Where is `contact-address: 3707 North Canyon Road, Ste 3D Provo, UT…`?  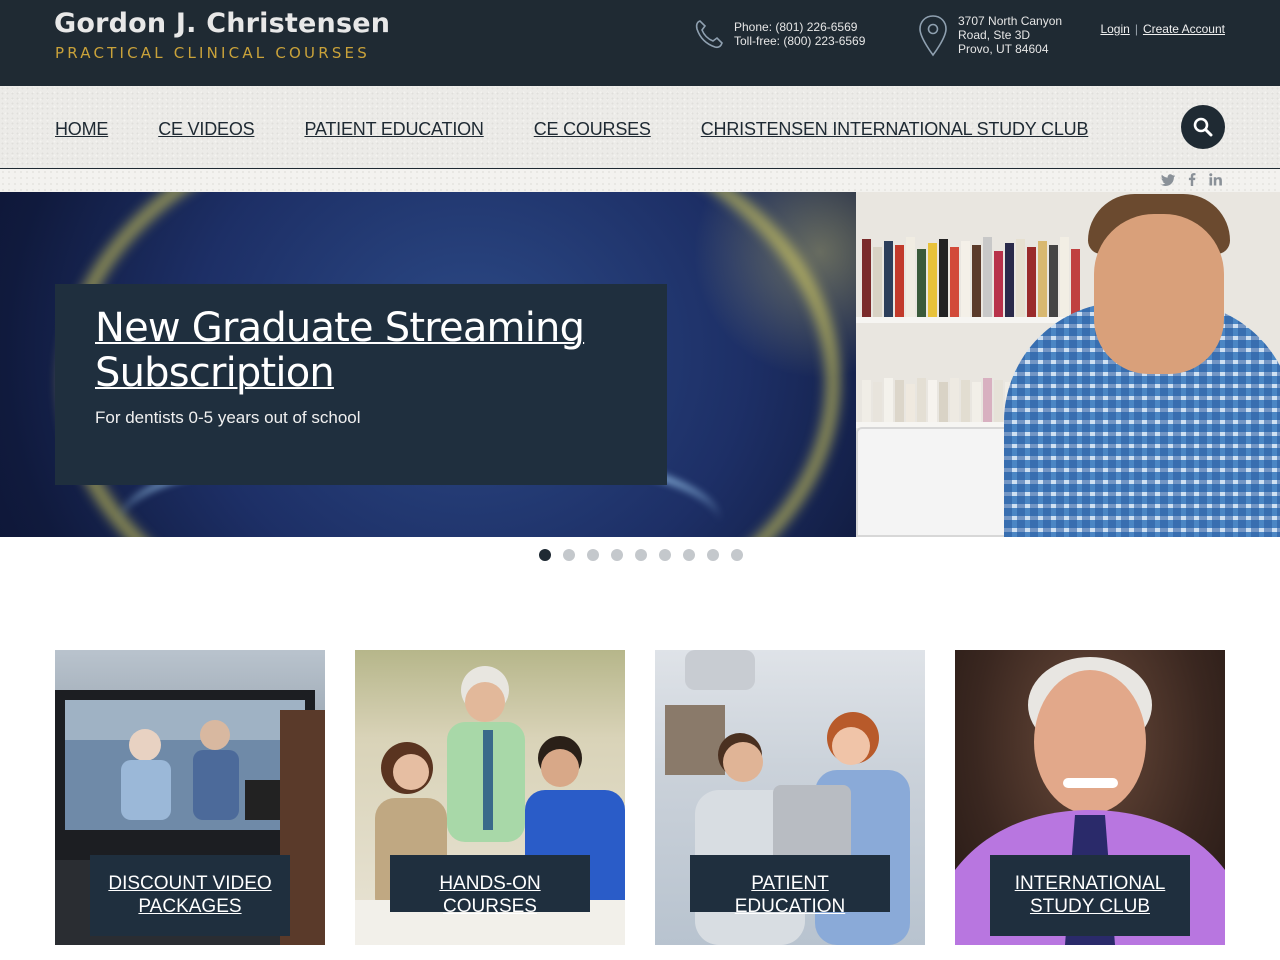
contact-address: 3707 North Canyon Road, Ste 3D Provo, UT… is located at coordinates (990, 37).